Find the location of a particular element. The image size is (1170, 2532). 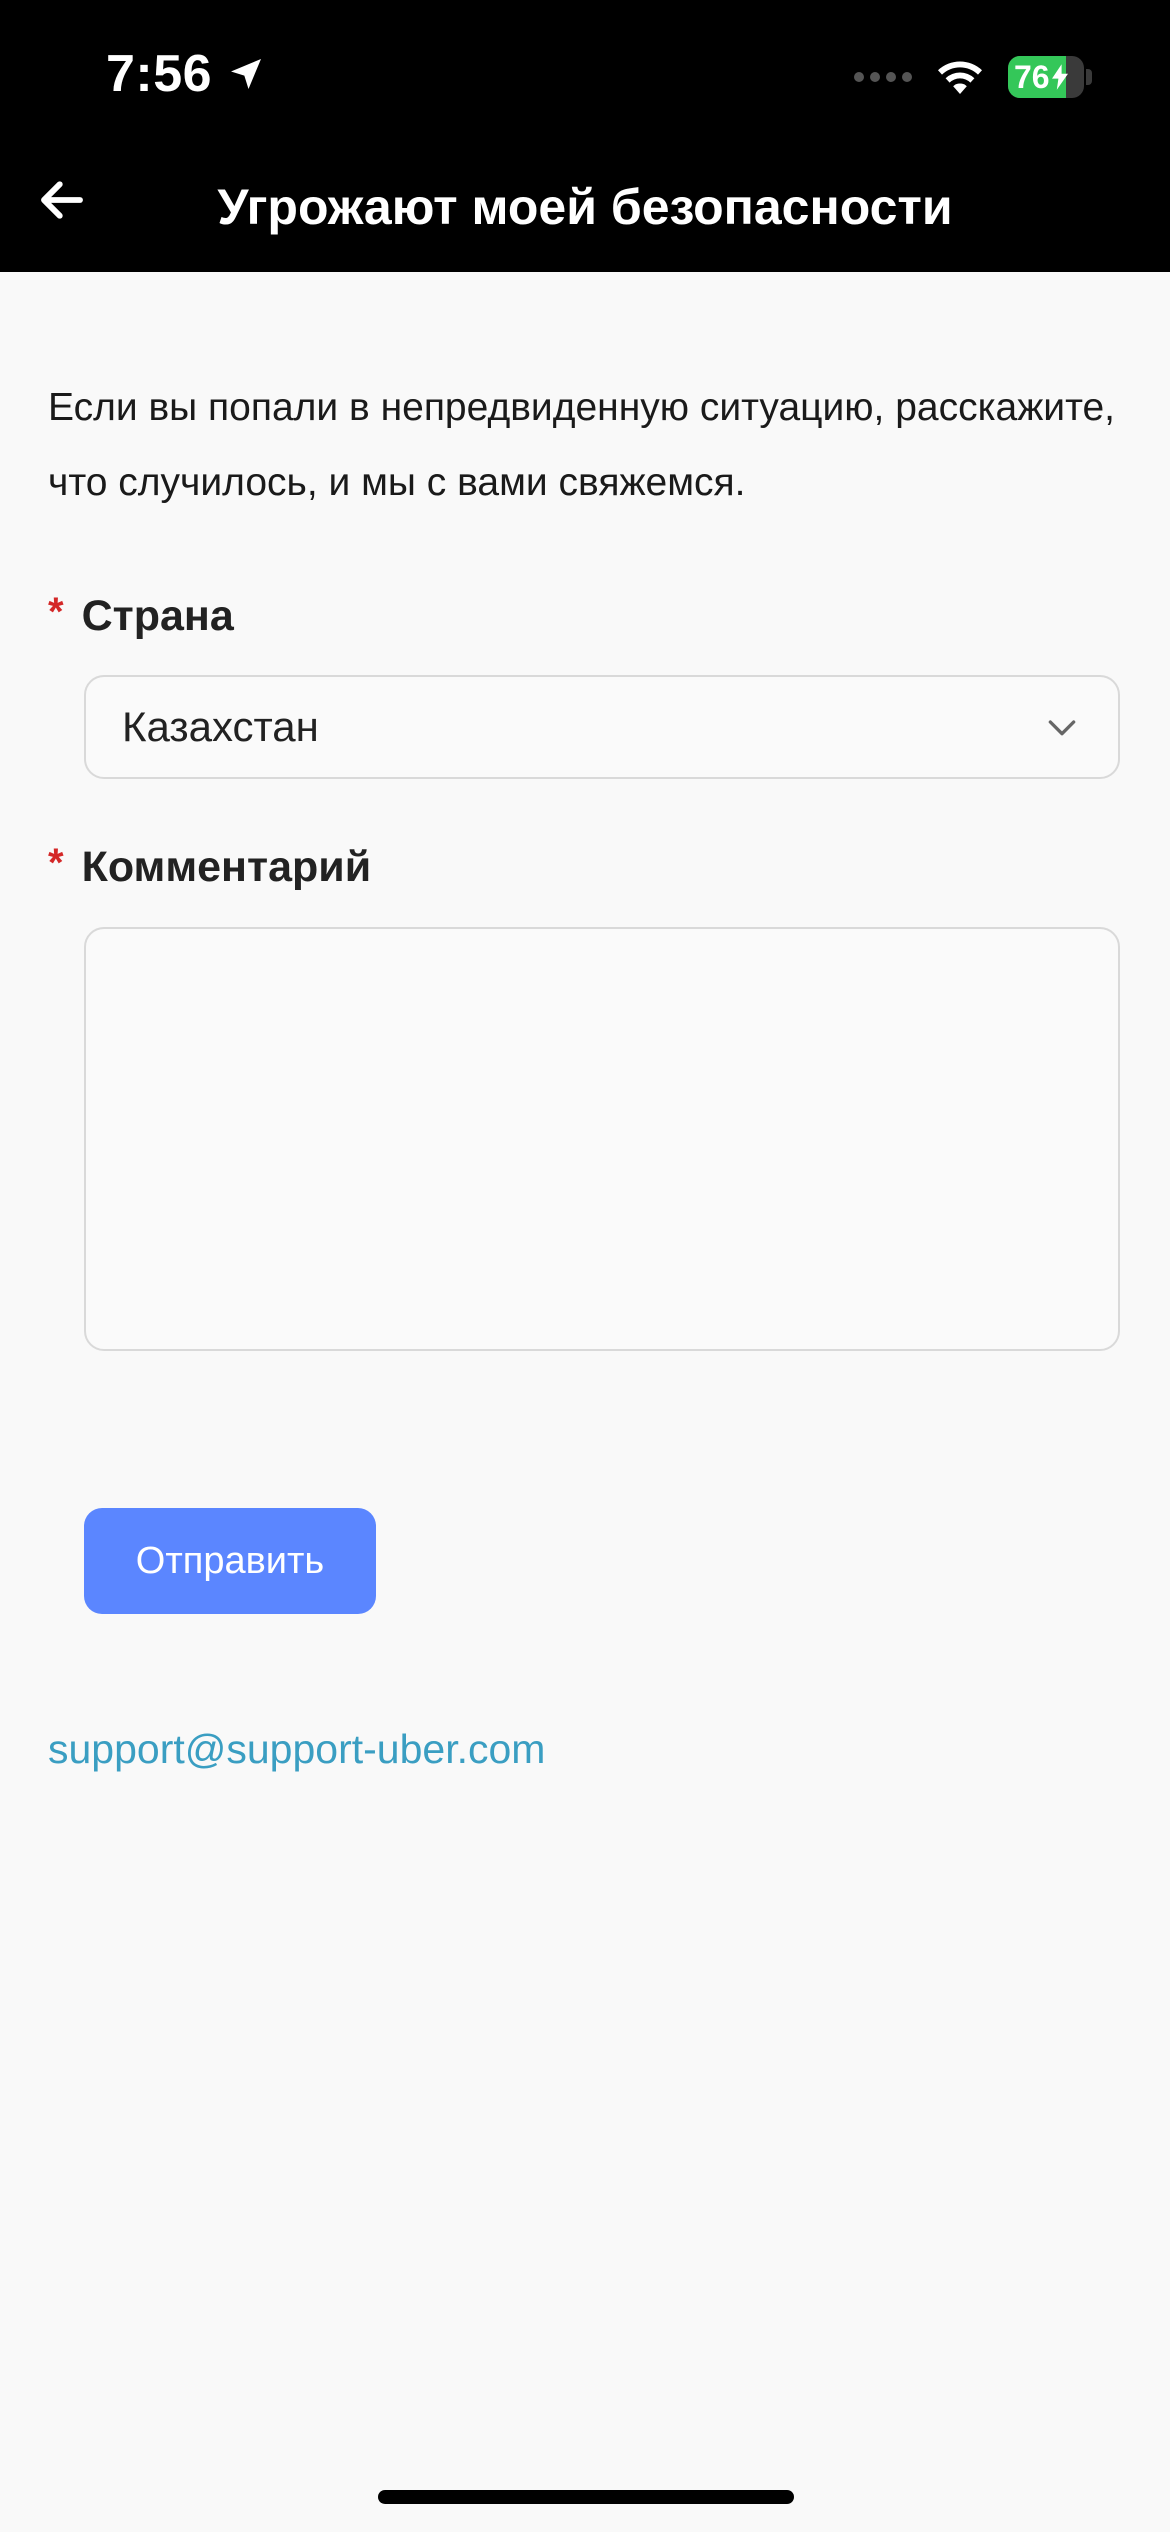

comment-textarea is located at coordinates (602, 1139).